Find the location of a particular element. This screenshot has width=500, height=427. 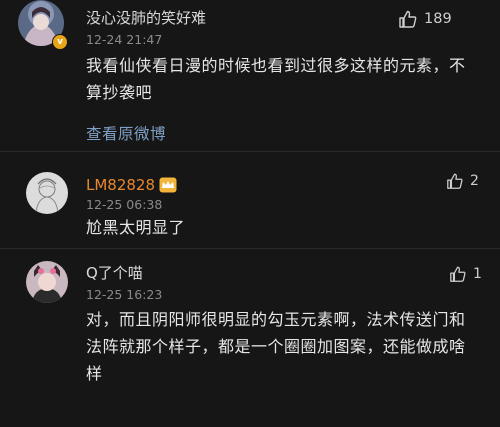

comment-username: 没心没肺的笑好难 is located at coordinates (146, 18).